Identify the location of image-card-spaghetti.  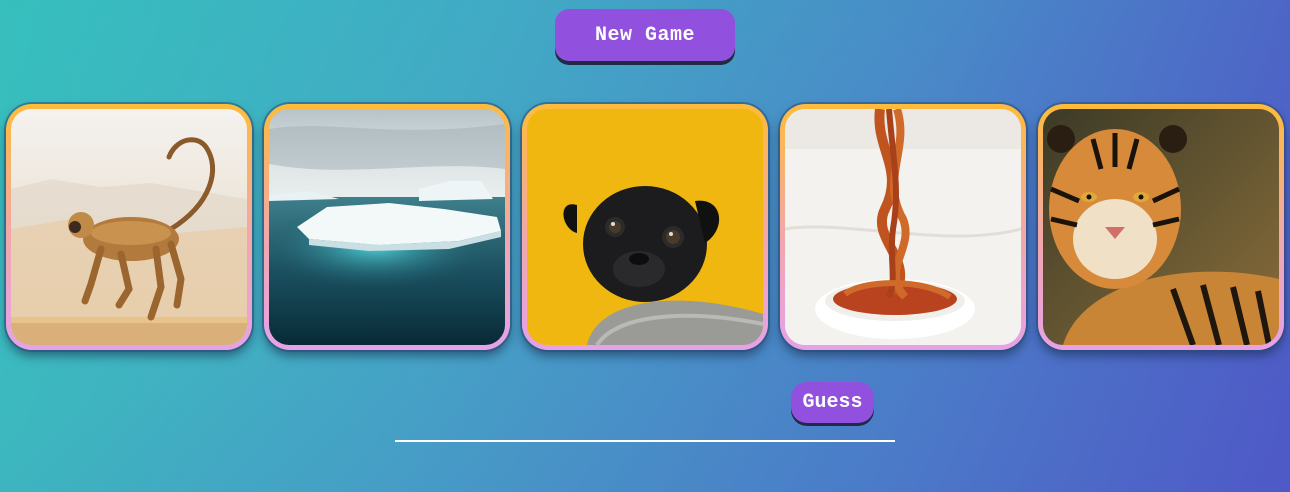
(903, 227).